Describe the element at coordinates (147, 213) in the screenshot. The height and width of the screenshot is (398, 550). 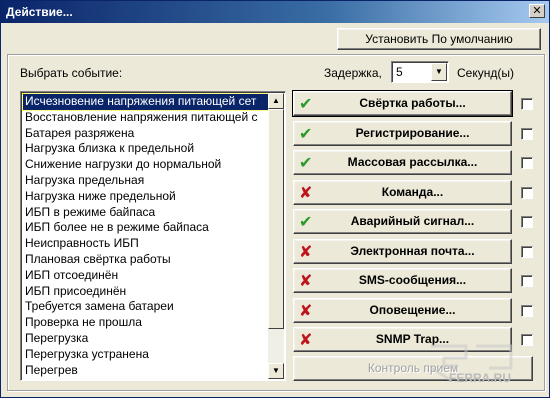
I see `list-item: ИБП в режиме байпаса` at that location.